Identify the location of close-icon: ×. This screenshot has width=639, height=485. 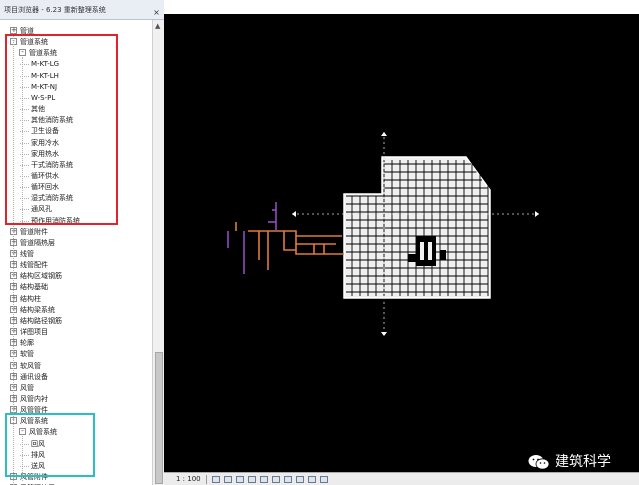
(156, 12).